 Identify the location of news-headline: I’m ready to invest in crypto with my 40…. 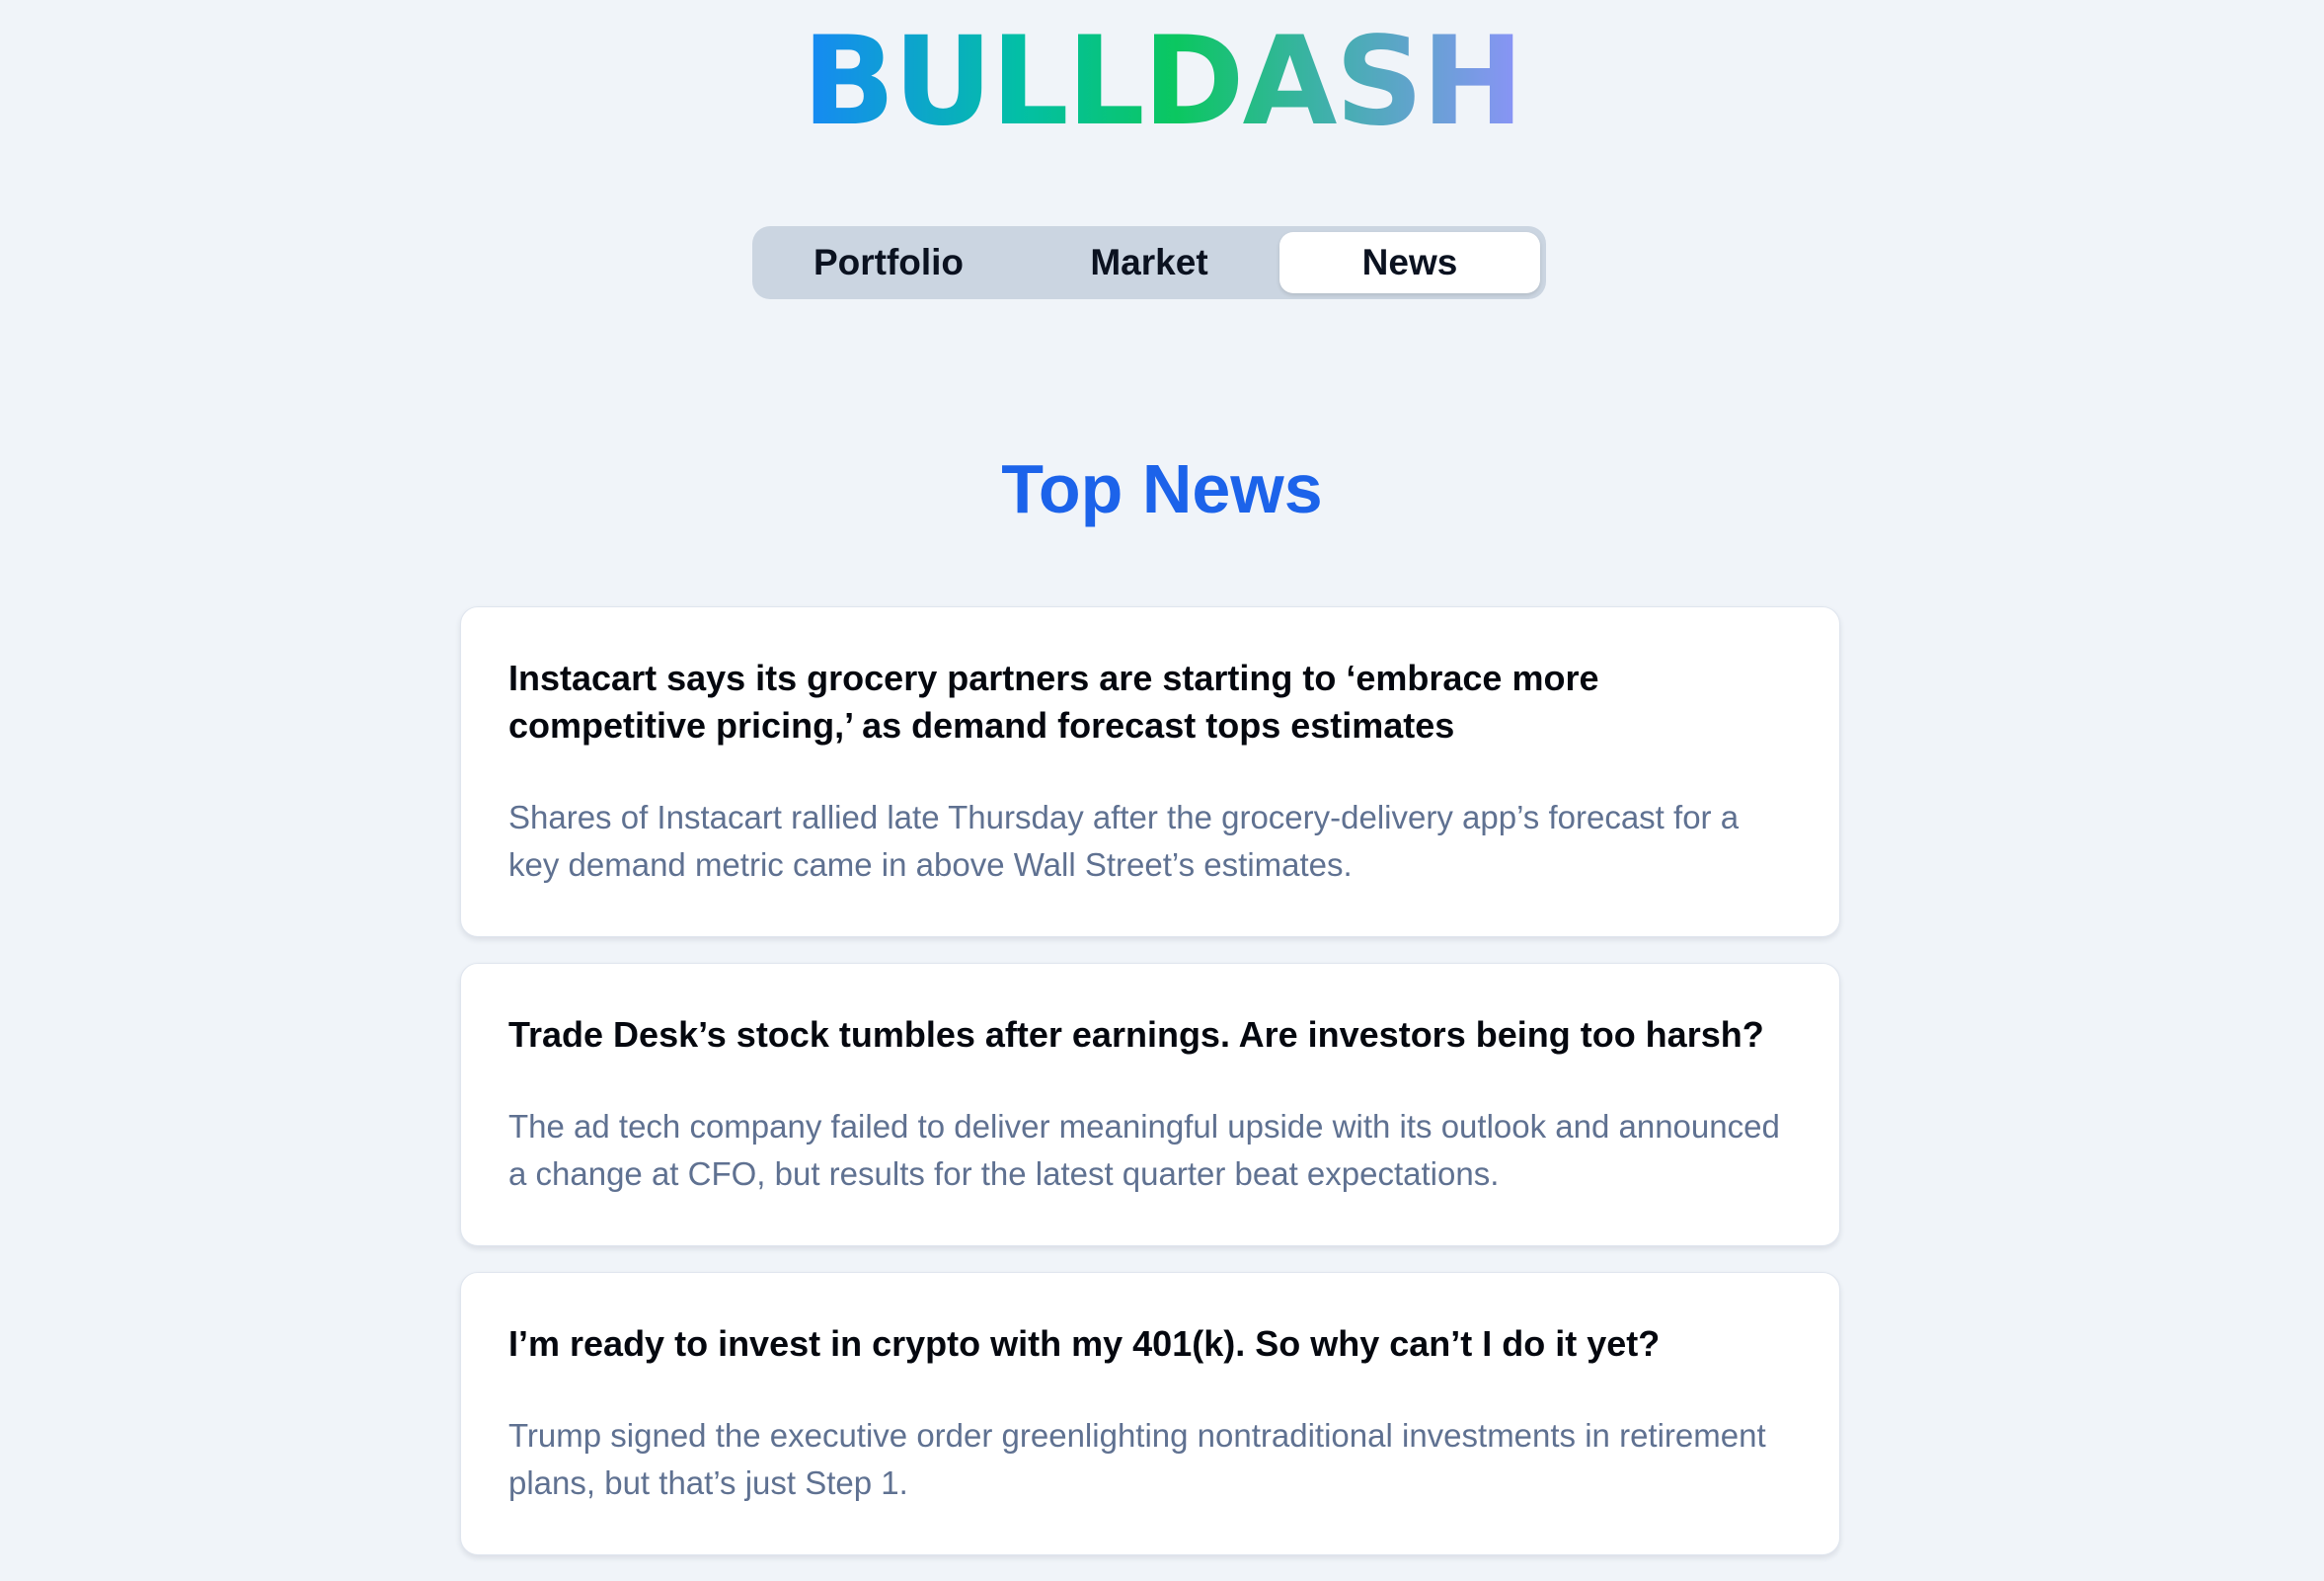
(1150, 1344).